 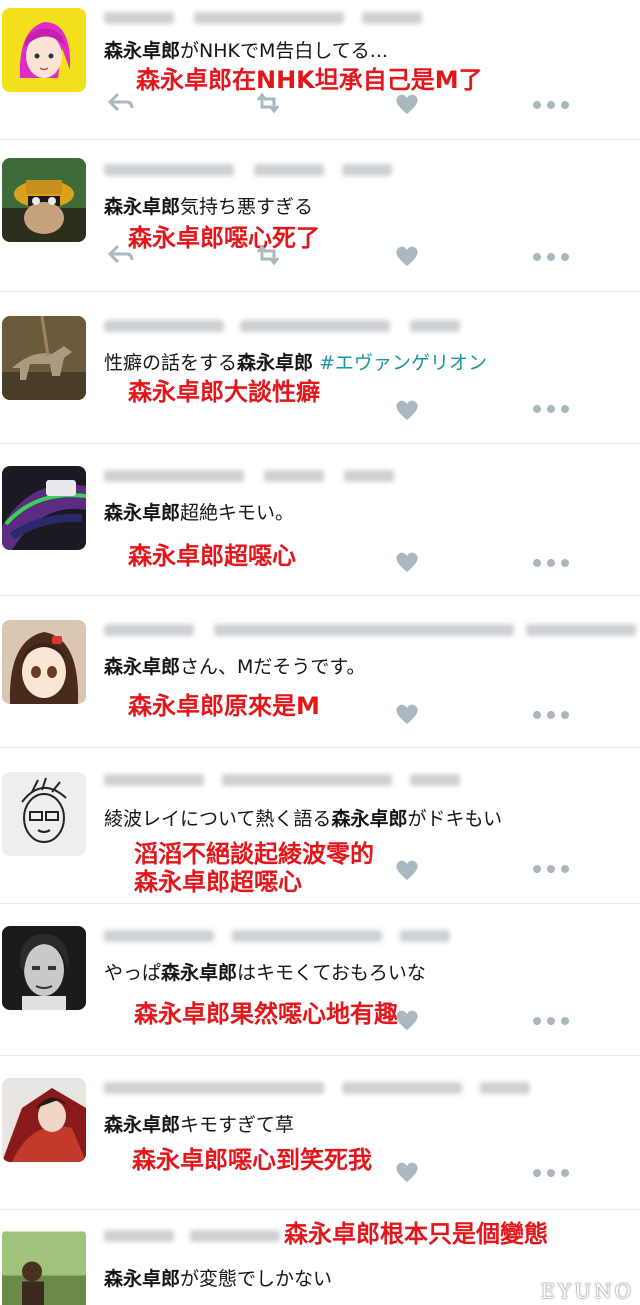 What do you see at coordinates (416, 1234) in the screenshot?
I see `caption-line: 森永卓郎根本只是個變態` at bounding box center [416, 1234].